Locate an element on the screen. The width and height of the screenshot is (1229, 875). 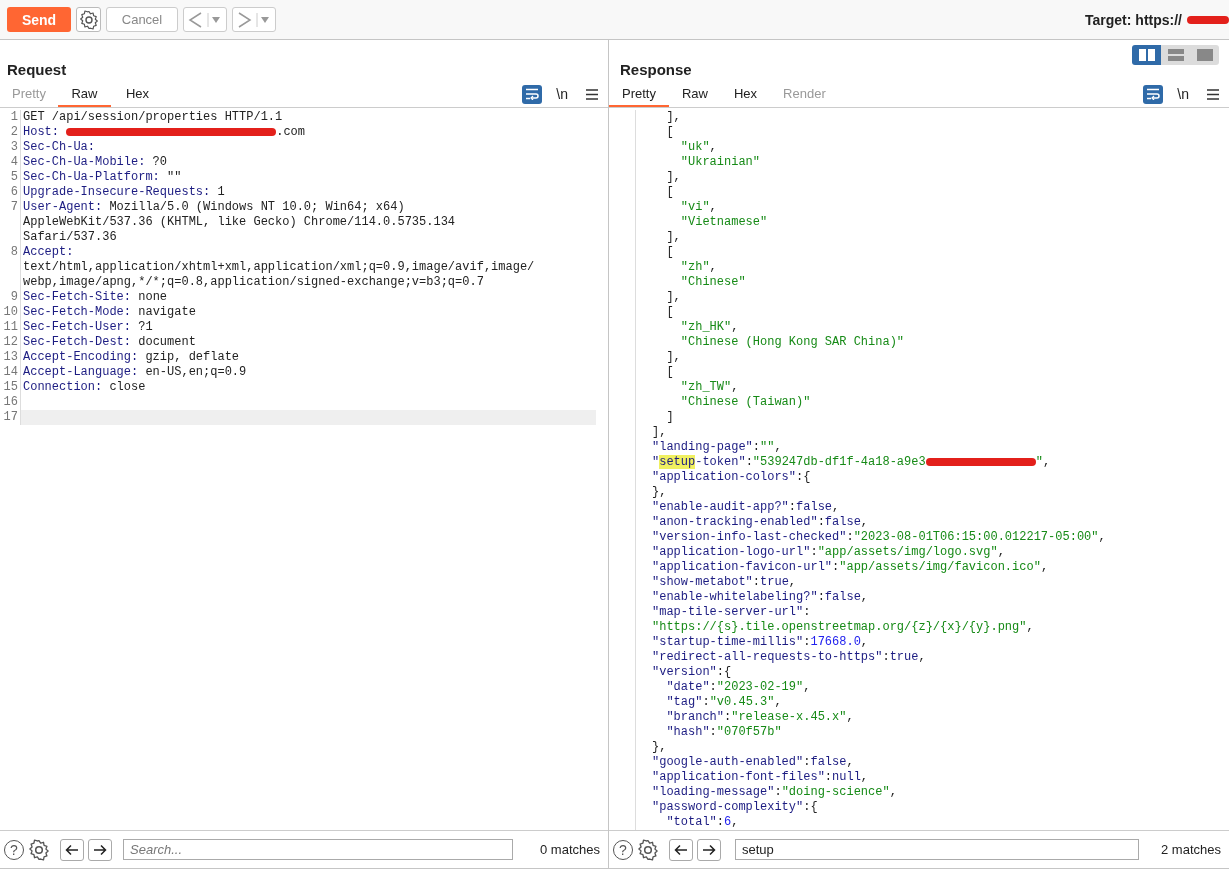
literal-value: null is located at coordinates (846, 777).